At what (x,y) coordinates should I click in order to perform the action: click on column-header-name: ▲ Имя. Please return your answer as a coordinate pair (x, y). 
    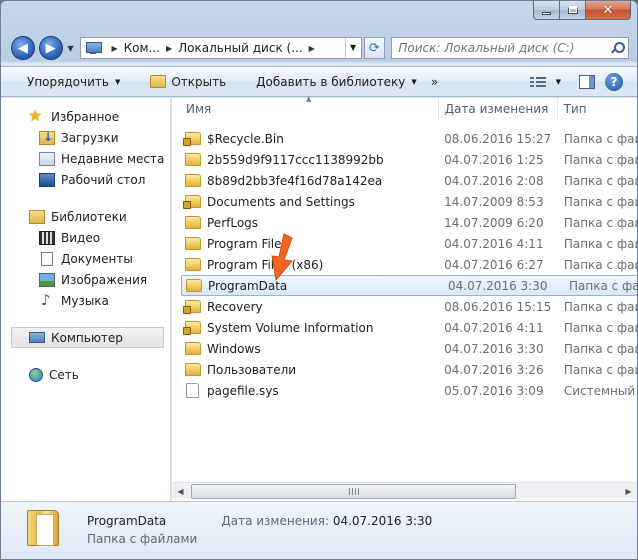
    Looking at the image, I should click on (305, 107).